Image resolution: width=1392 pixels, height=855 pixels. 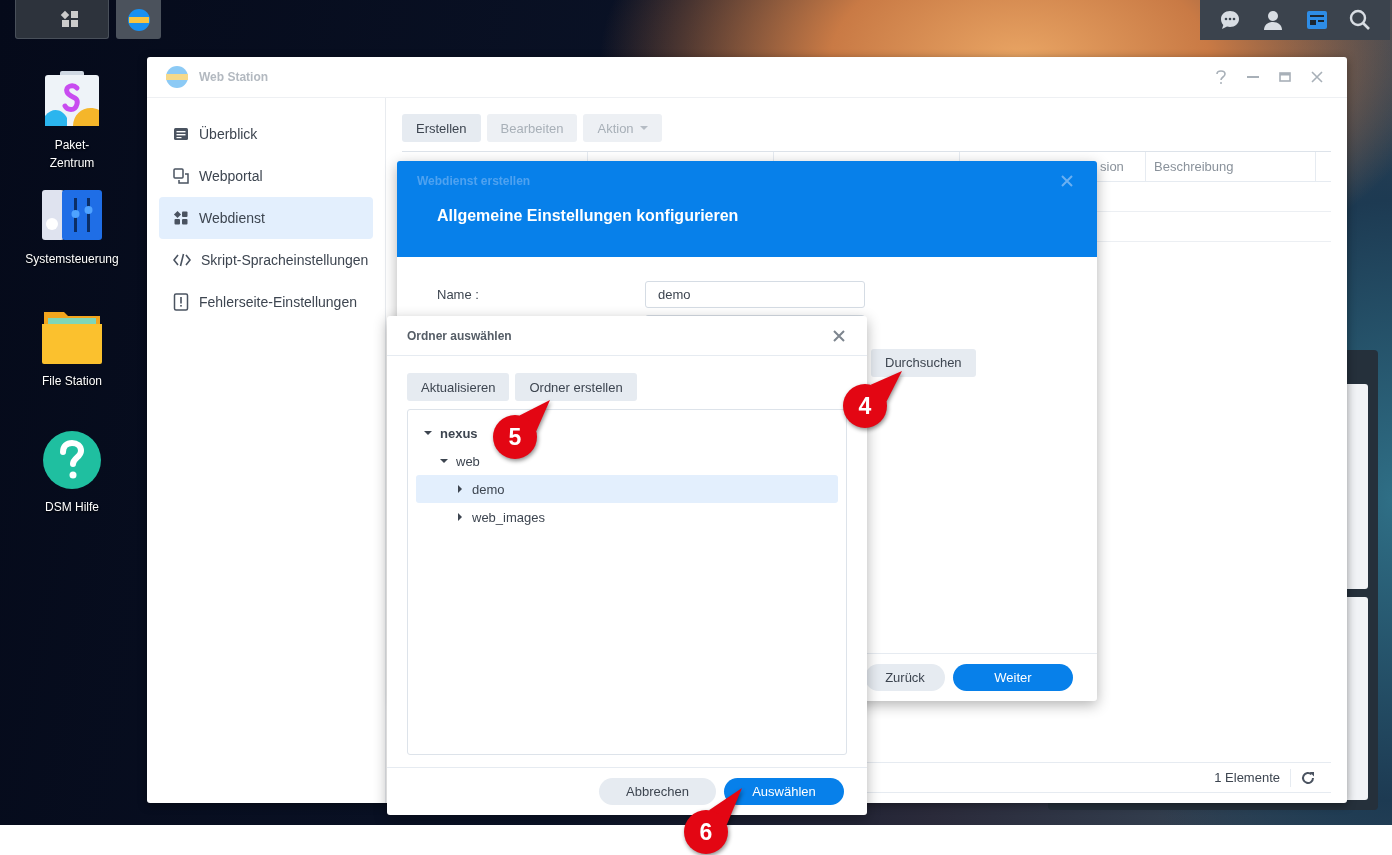 What do you see at coordinates (266, 134) in the screenshot?
I see `sidebar-item: Überblick` at bounding box center [266, 134].